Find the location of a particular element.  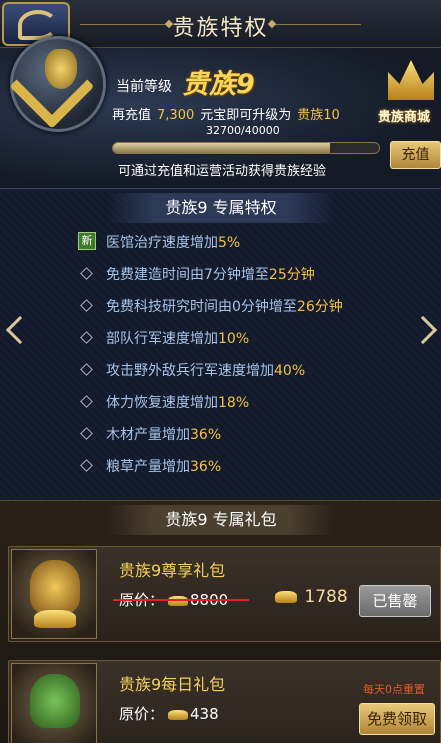

noble-emblem-icon is located at coordinates (57, 84).